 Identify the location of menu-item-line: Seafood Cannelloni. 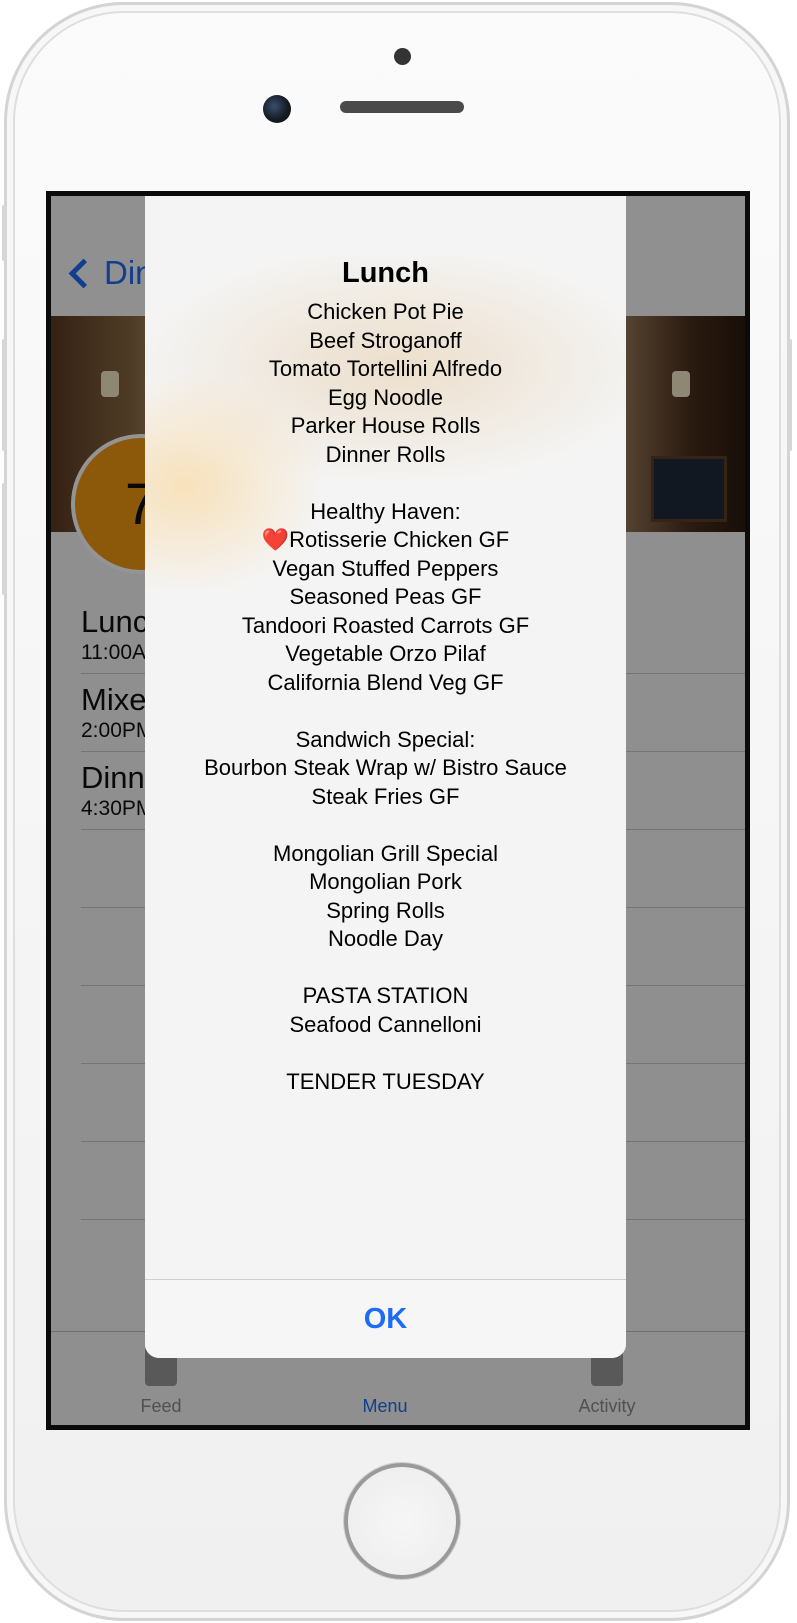
(385, 1024).